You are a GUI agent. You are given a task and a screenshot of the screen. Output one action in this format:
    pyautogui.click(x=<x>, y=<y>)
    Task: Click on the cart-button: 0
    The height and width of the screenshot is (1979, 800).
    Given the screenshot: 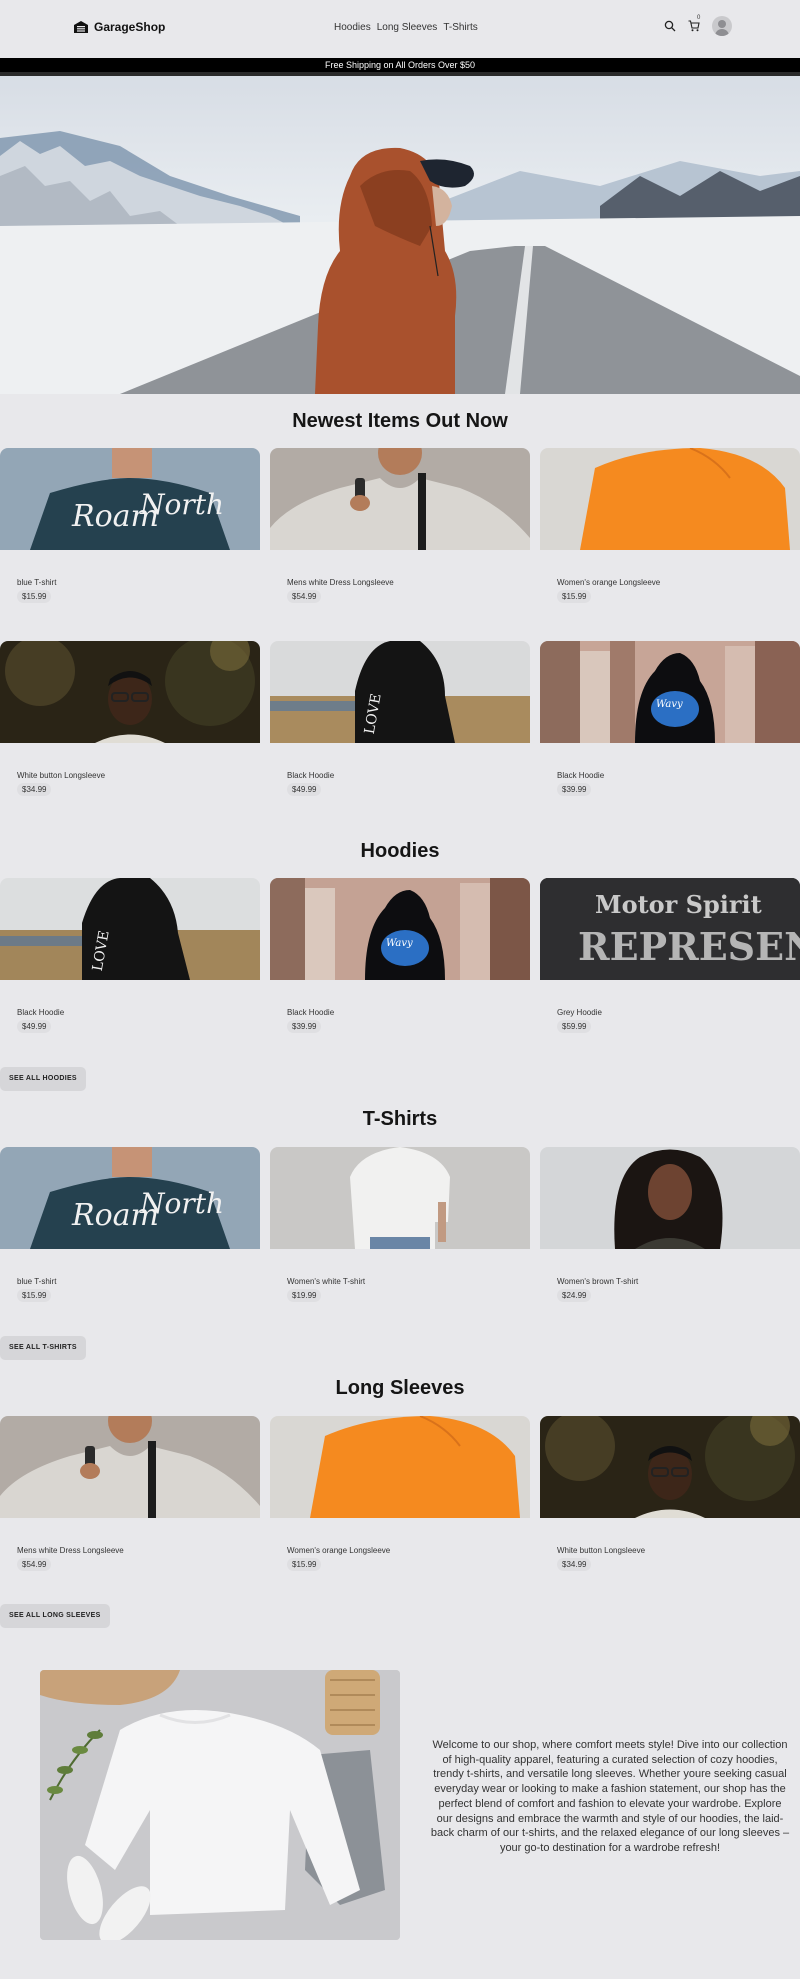 What is the action you would take?
    pyautogui.click(x=694, y=23)
    